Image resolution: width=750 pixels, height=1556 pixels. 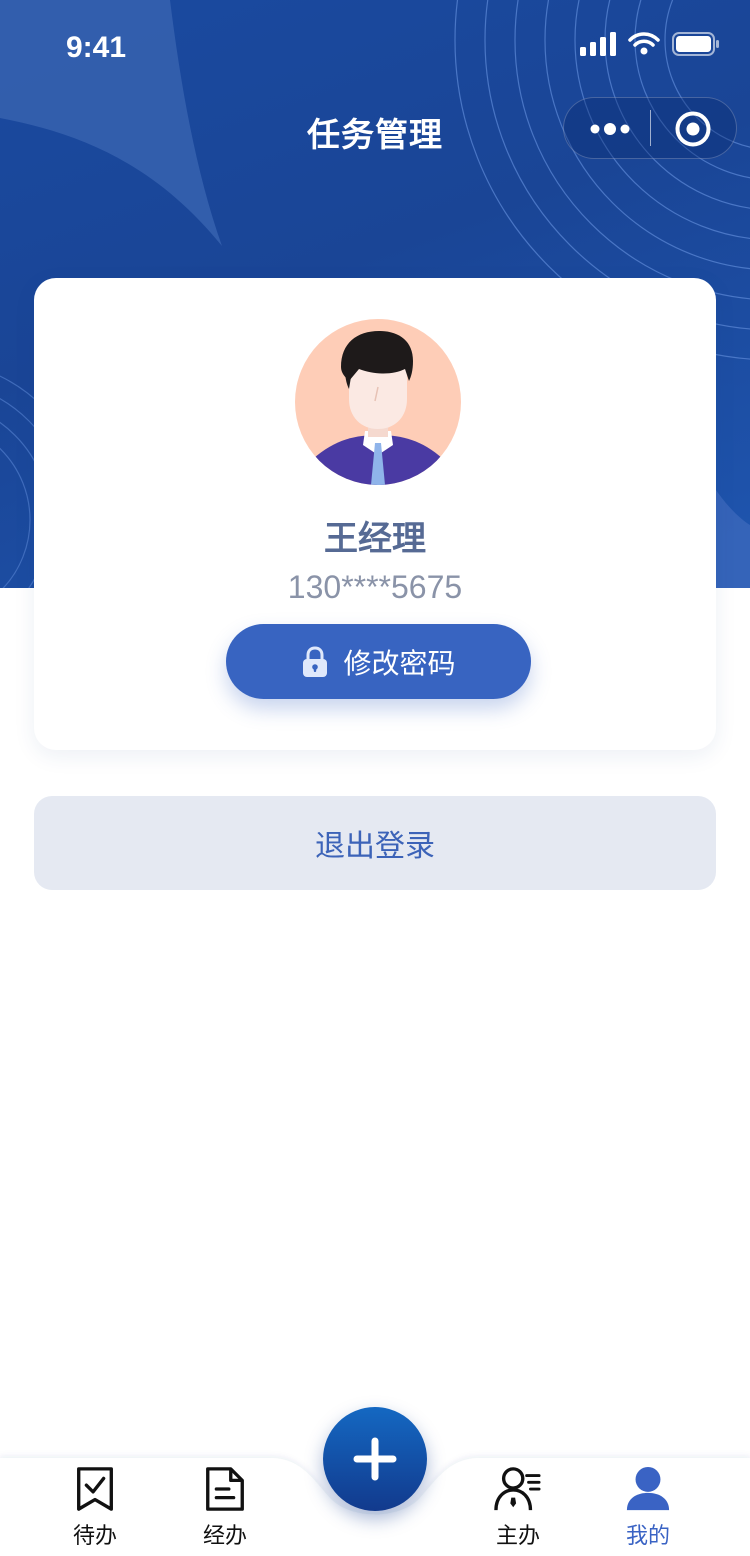 I want to click on status-bar: 9:41, so click(x=375, y=48).